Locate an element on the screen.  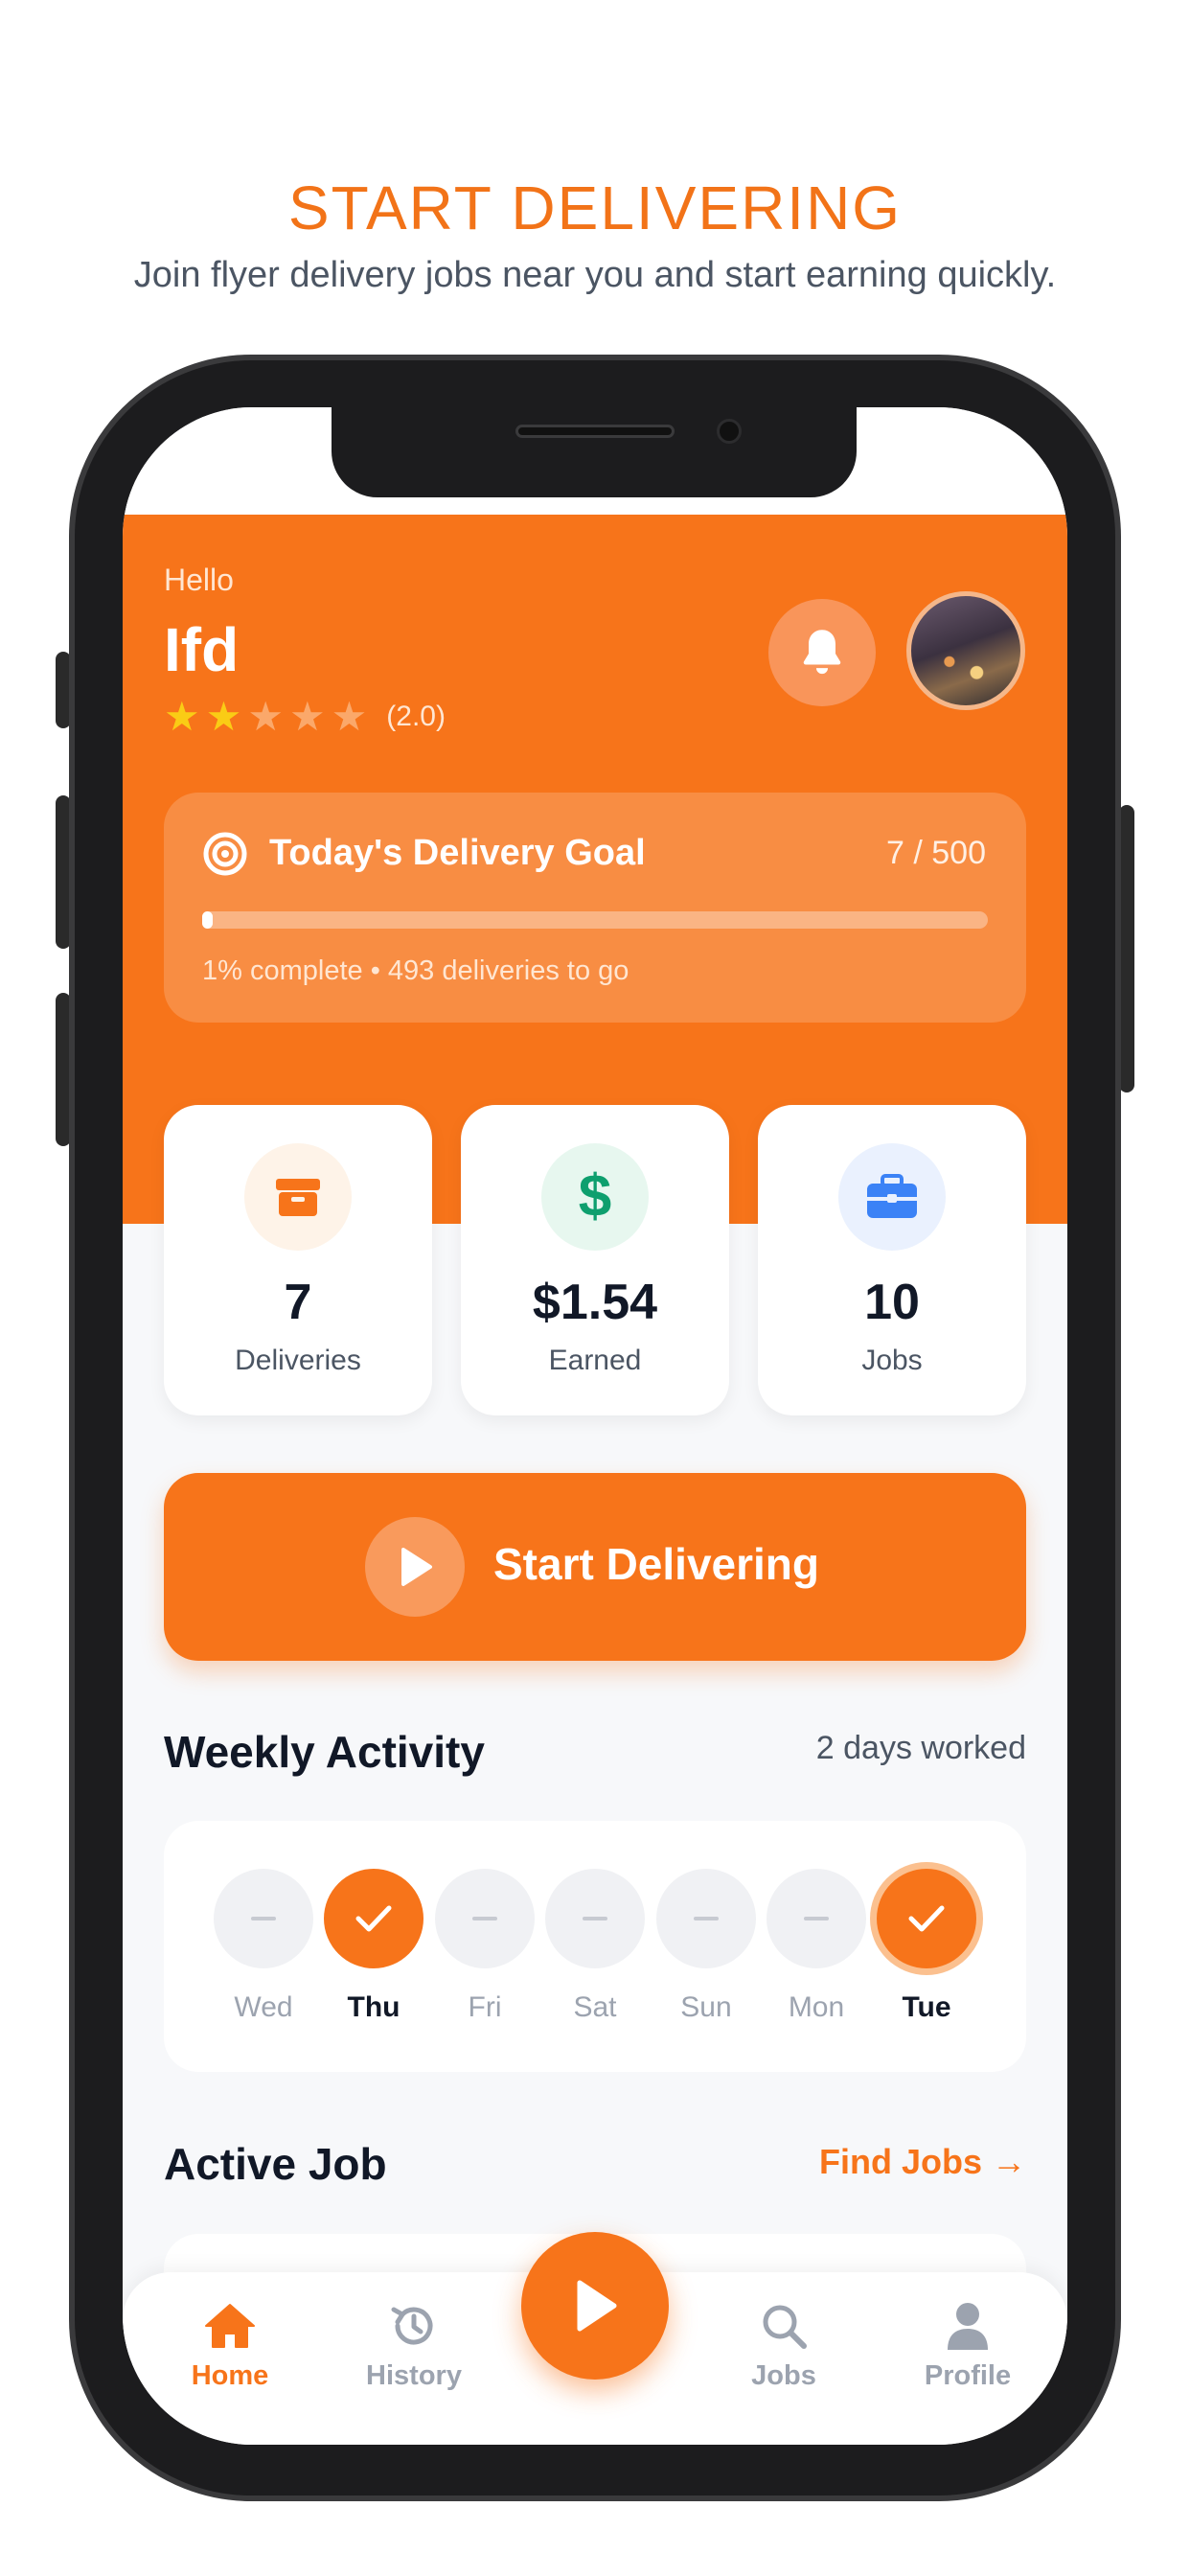
days-worked: 2 days worked is located at coordinates (921, 1748).